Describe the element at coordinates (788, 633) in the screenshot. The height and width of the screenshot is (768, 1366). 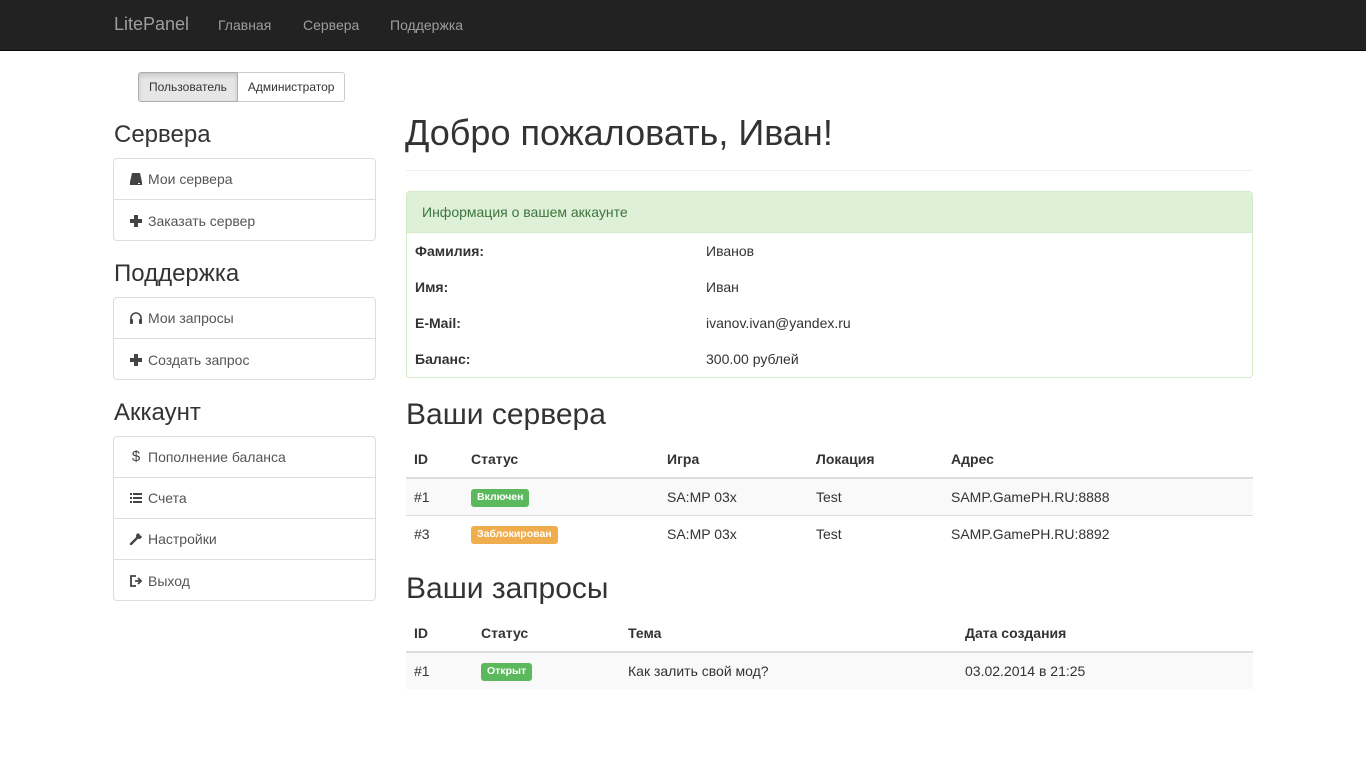
I see `column-header: Тема` at that location.